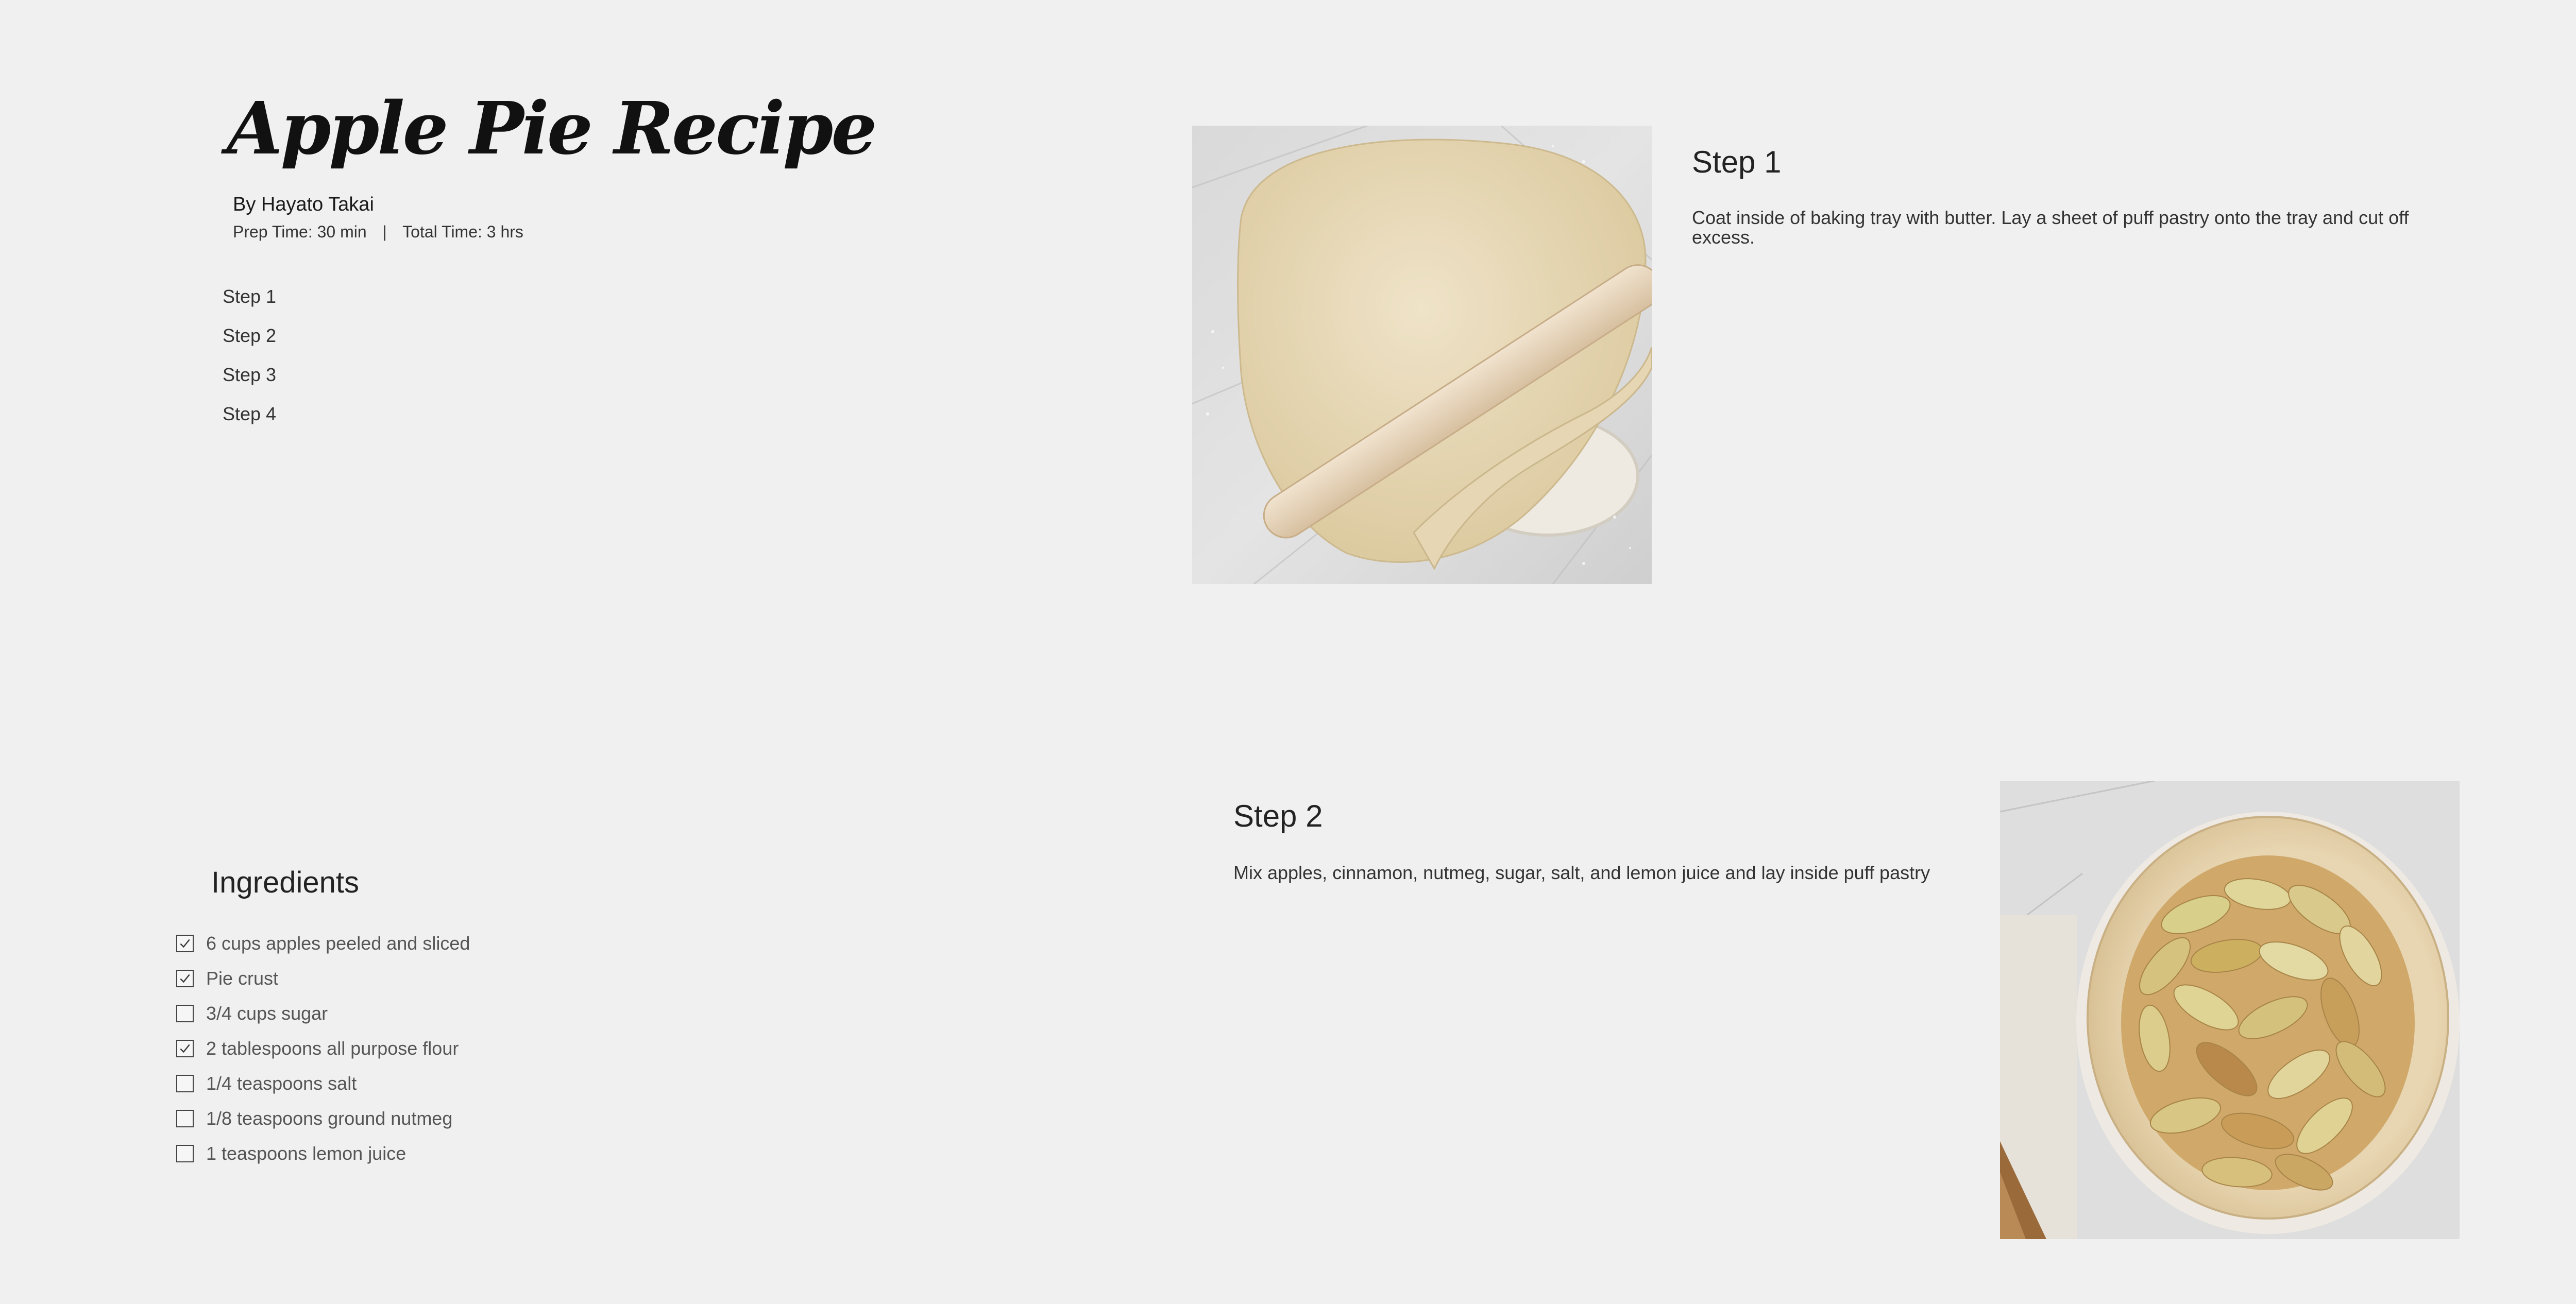  I want to click on ingredient-item: 1/4 teaspoons salt, so click(323, 1083).